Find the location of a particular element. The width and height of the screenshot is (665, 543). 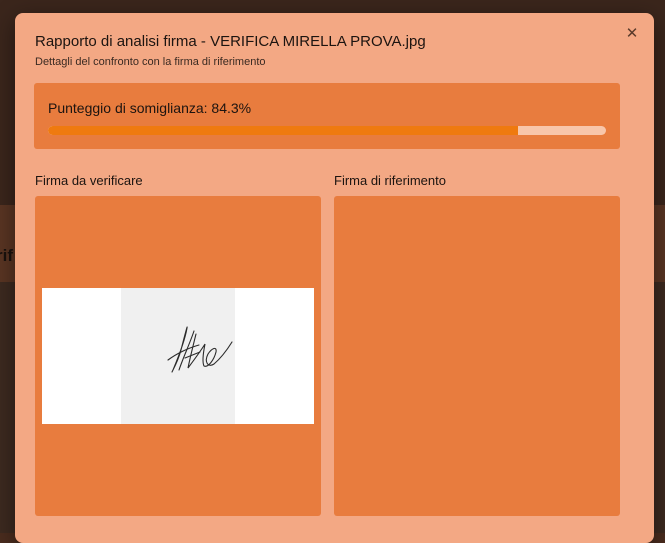

handwritten-signature is located at coordinates (200, 349).